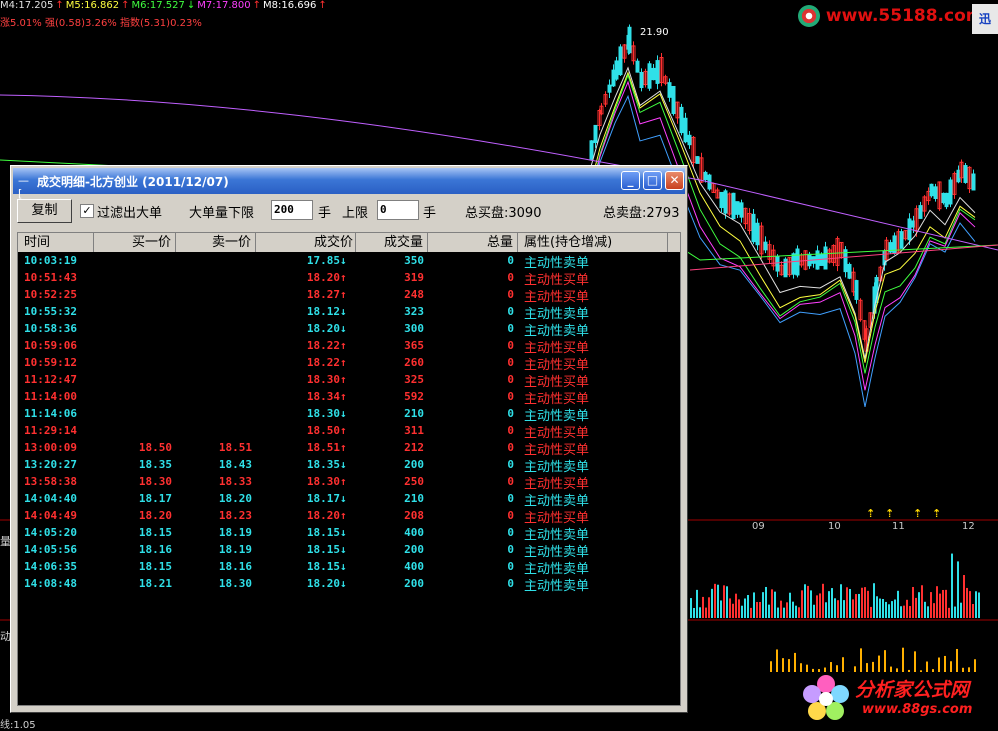  I want to click on cell-vol: 250, so click(390, 481).